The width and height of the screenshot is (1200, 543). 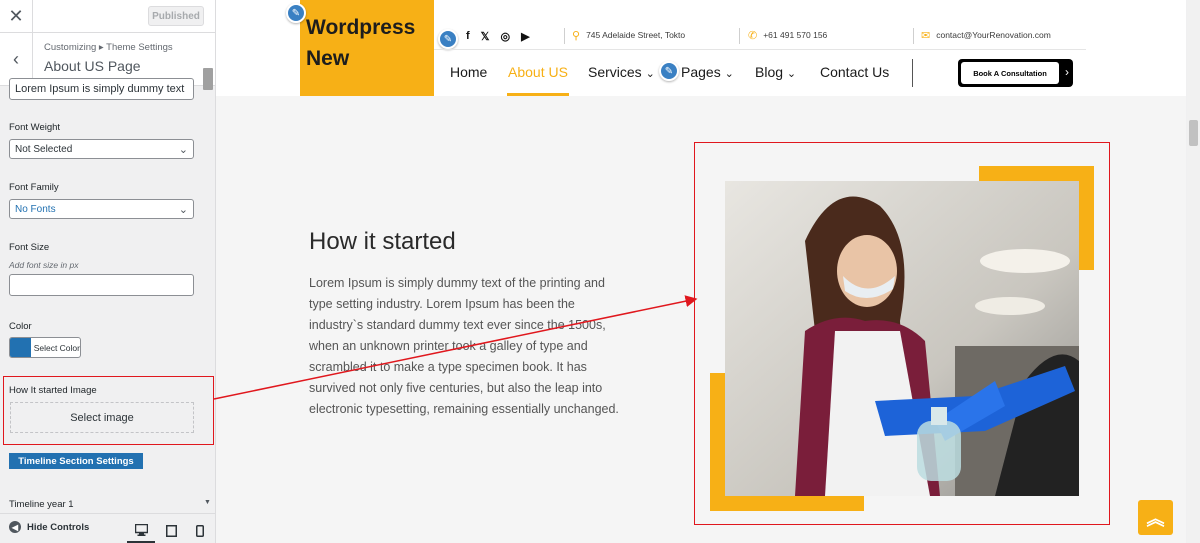 I want to click on color-swatch, so click(x=20, y=347).